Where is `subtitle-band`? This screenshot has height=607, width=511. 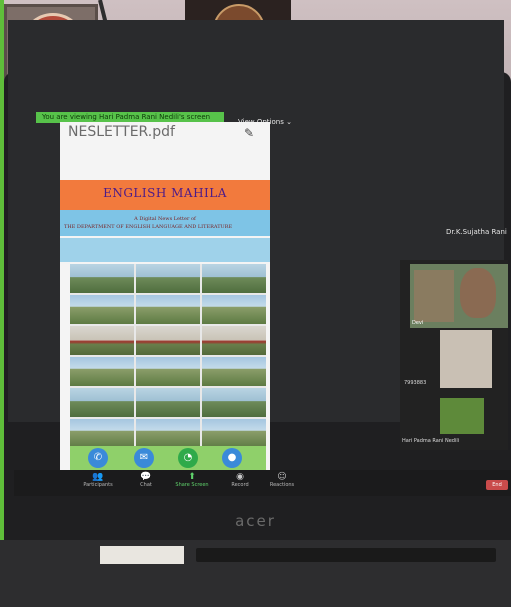 subtitle-band is located at coordinates (165, 223).